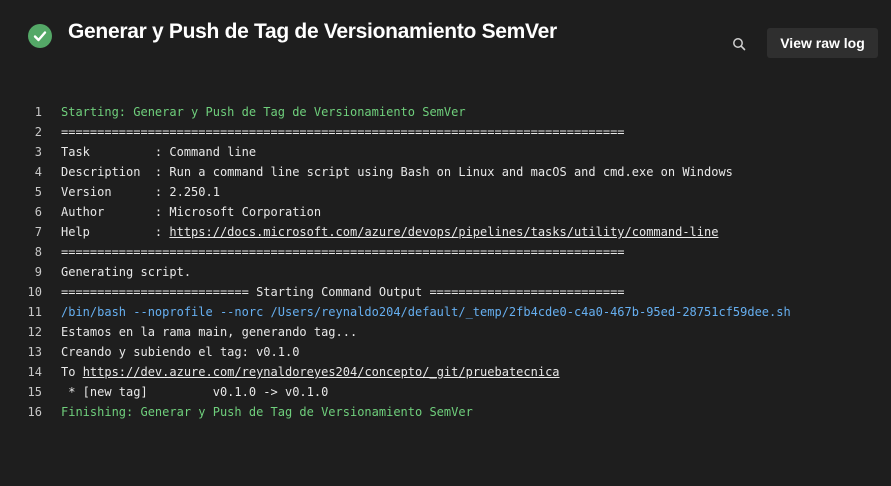 This screenshot has height=486, width=891. I want to click on log-text-segment: To, so click(72, 372).